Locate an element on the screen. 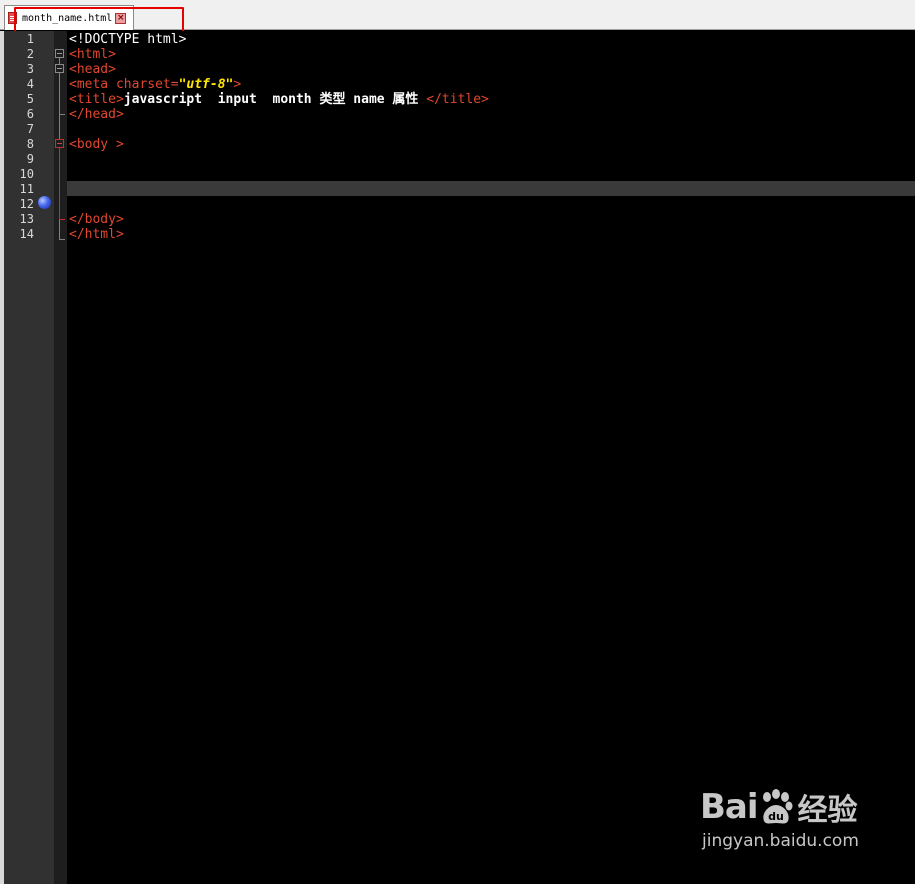 The image size is (915, 884). code-line-2: <html> is located at coordinates (92, 54).